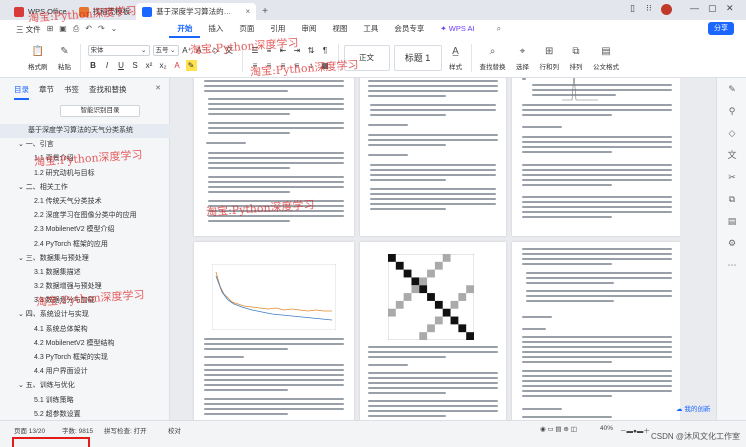  I want to click on paste-button: ✎ 粘贴, so click(65, 58).